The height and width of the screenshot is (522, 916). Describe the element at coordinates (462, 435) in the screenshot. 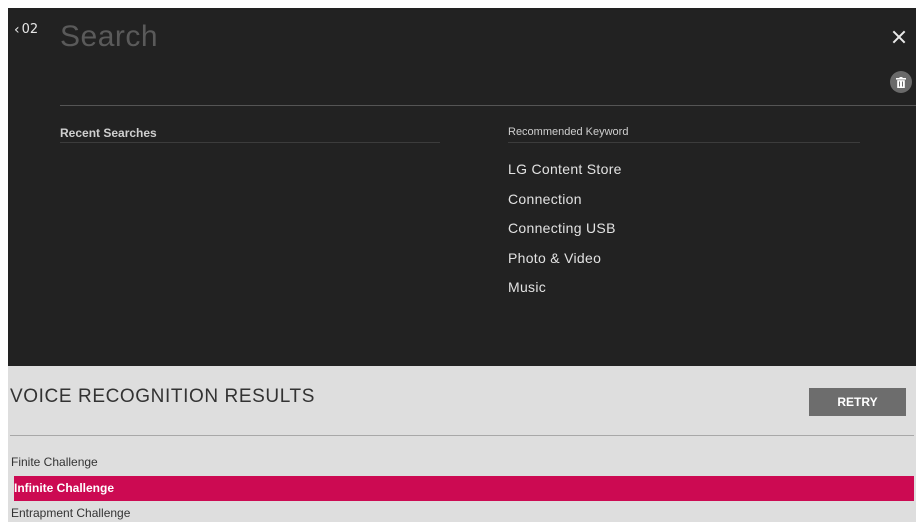

I see `voice-divider` at that location.